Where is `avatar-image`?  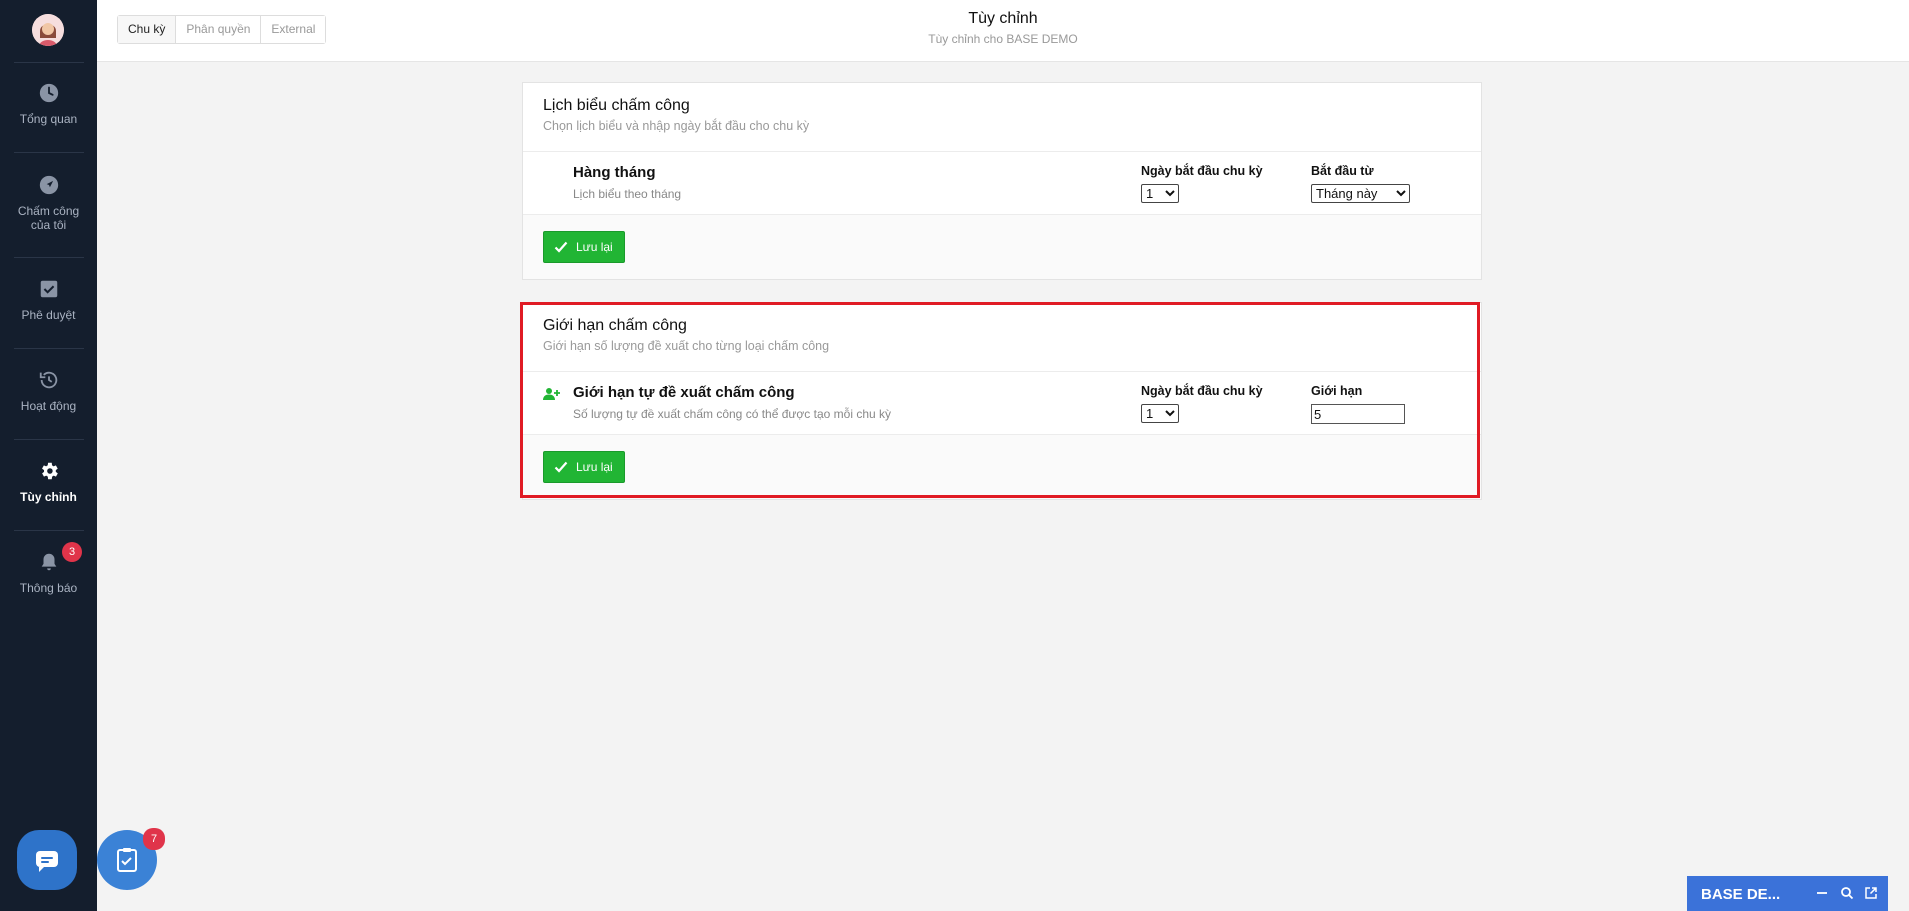
avatar-image is located at coordinates (48, 30).